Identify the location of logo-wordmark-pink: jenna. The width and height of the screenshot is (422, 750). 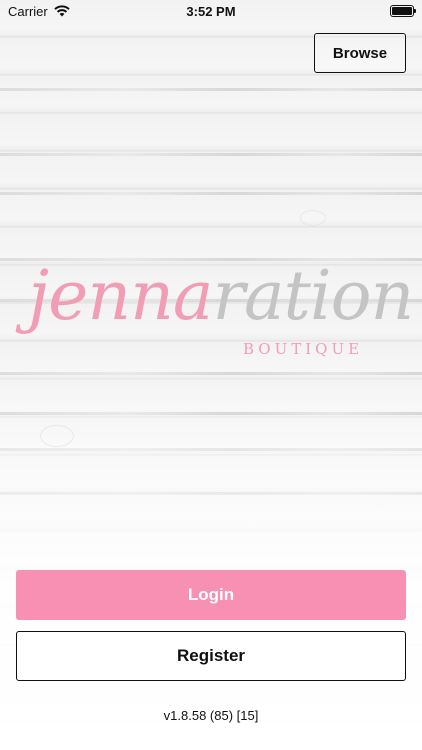
(120, 296).